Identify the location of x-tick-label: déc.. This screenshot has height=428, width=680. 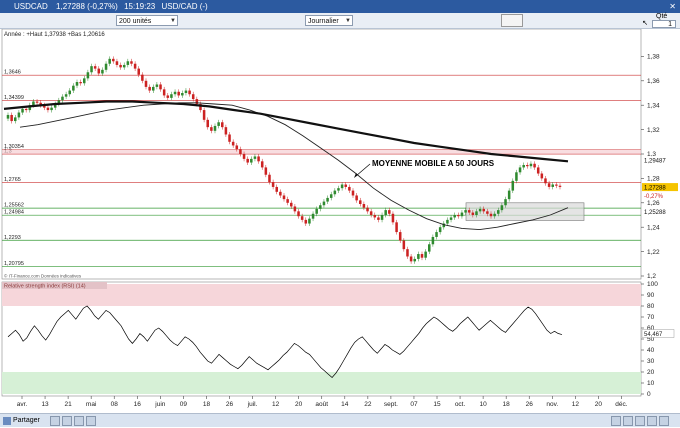
(621, 404).